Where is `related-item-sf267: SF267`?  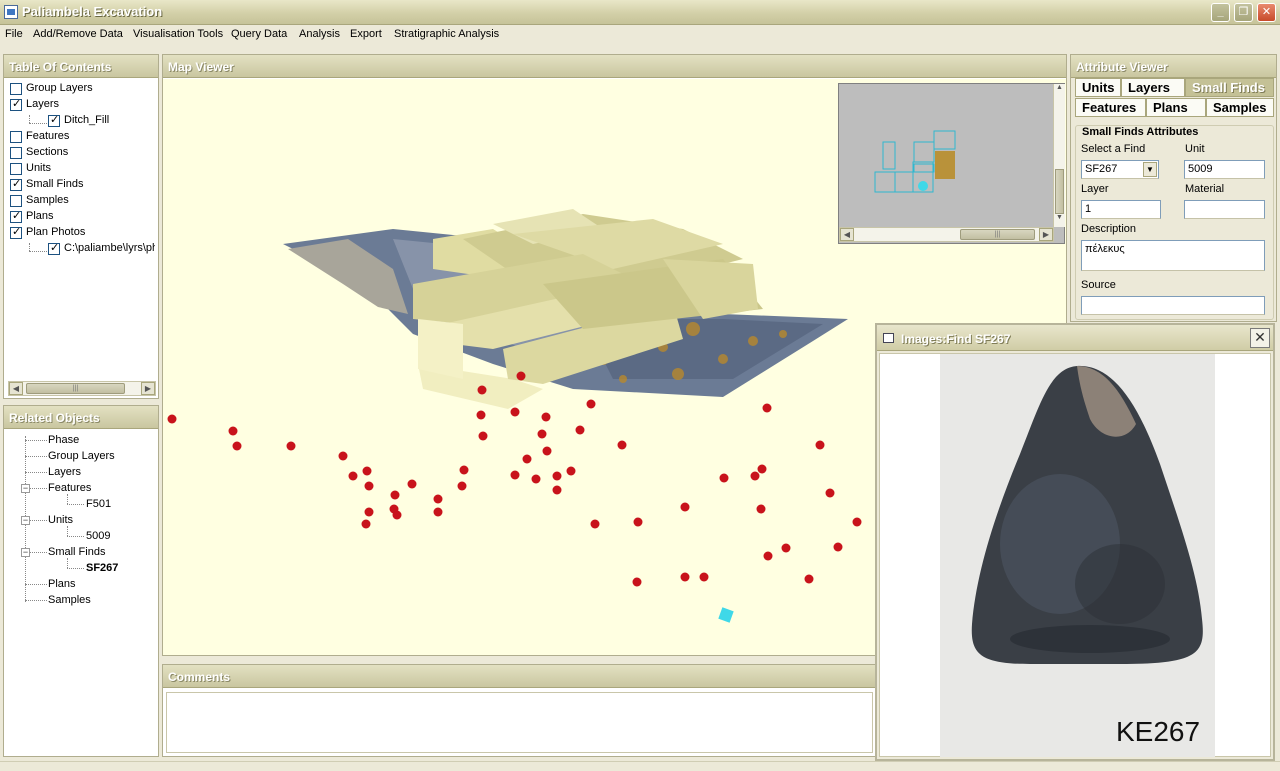
related-item-sf267: SF267 is located at coordinates (102, 568).